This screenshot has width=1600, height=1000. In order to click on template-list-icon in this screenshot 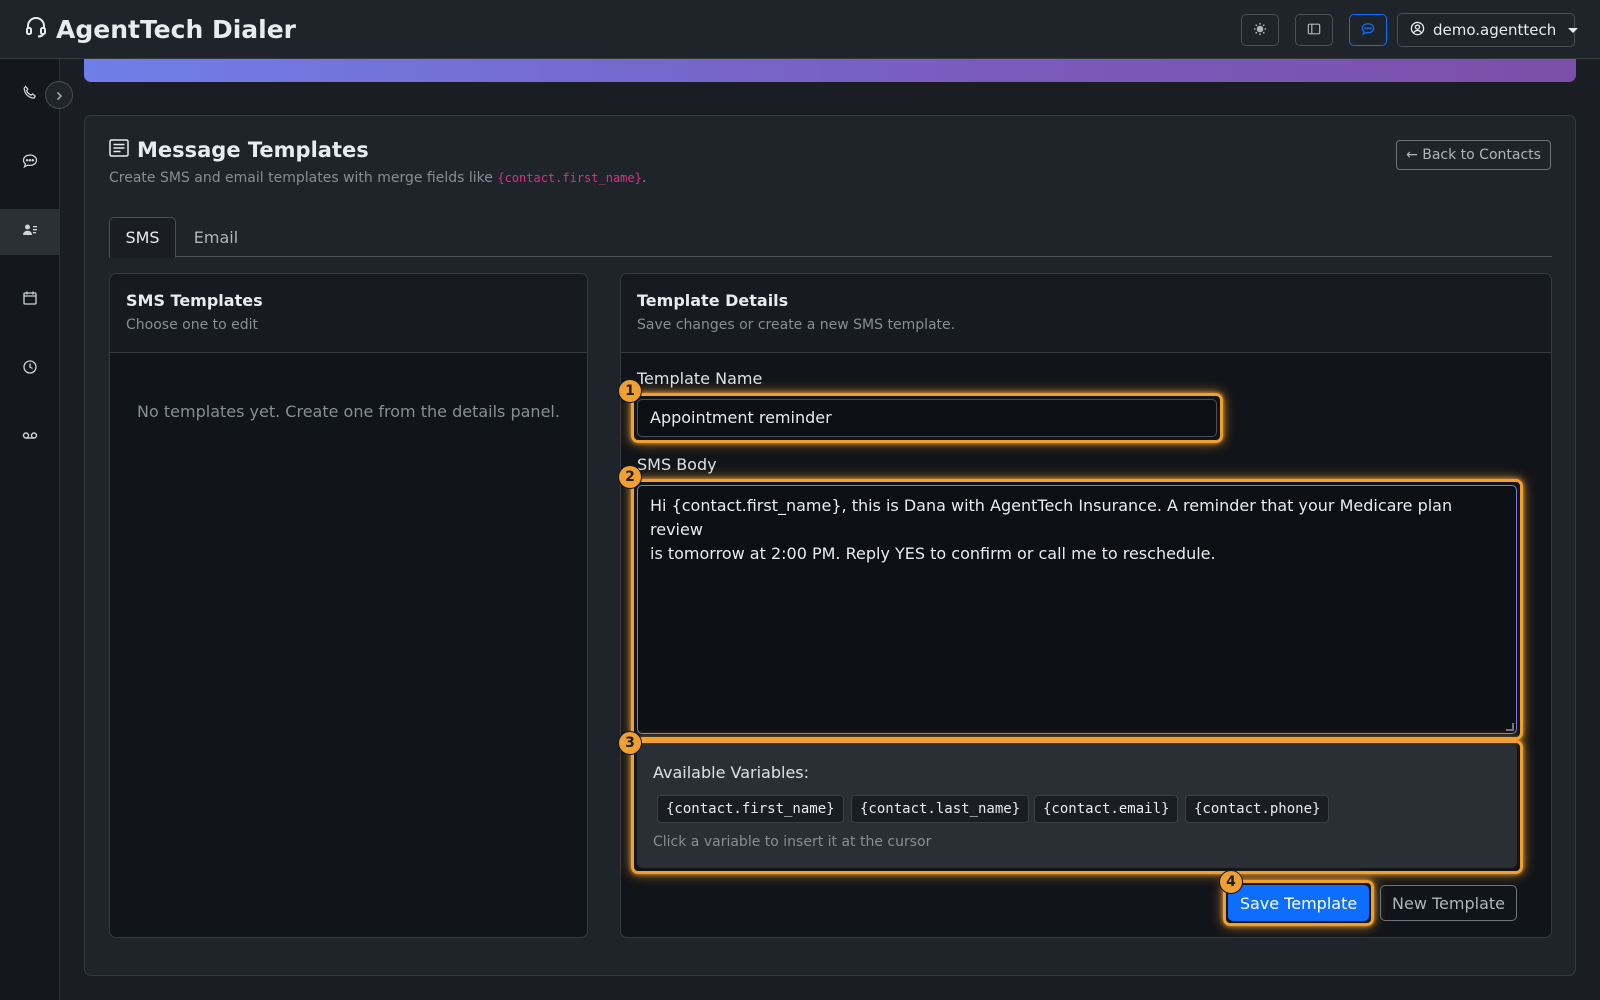, I will do `click(119, 150)`.